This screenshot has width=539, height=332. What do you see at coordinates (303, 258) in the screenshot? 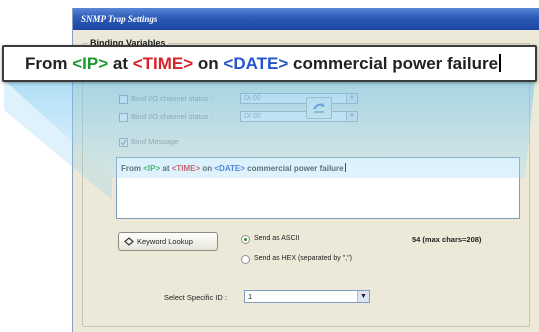
I see `send-hex-label: Send as HEX (separated by ",")` at bounding box center [303, 258].